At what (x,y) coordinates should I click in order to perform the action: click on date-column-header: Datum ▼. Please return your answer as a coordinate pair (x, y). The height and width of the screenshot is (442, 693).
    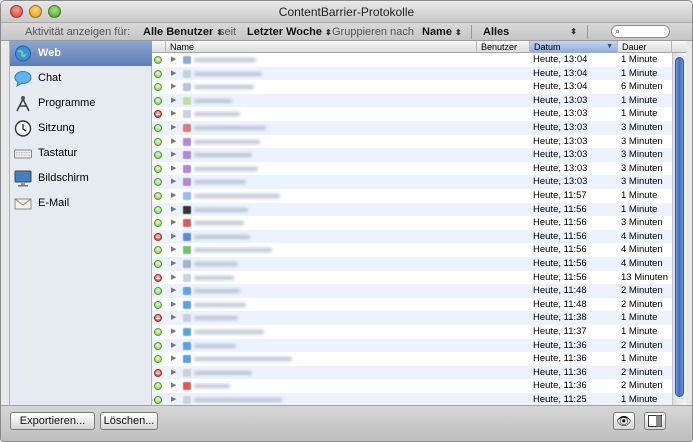
    Looking at the image, I should click on (574, 47).